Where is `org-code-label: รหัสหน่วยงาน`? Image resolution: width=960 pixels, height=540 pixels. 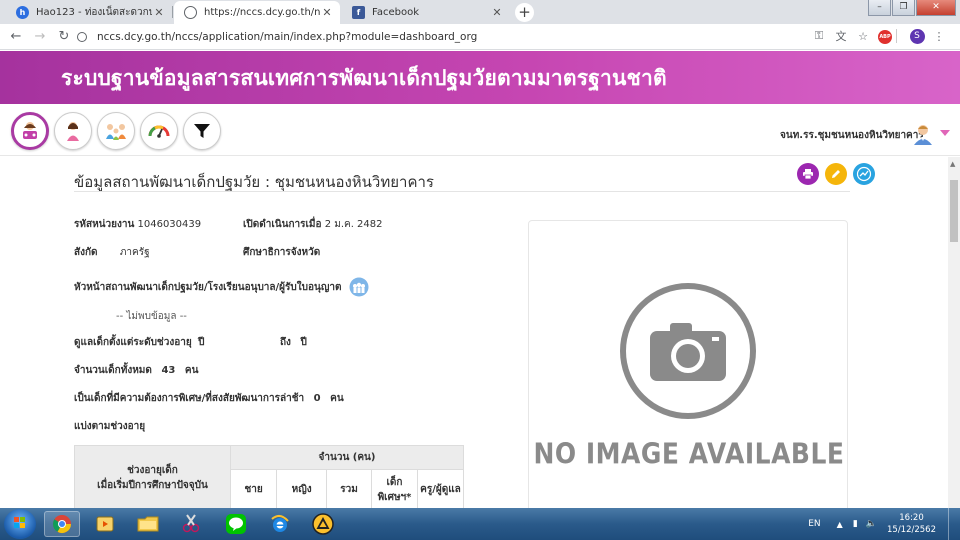 org-code-label: รหัสหน่วยงาน is located at coordinates (104, 224).